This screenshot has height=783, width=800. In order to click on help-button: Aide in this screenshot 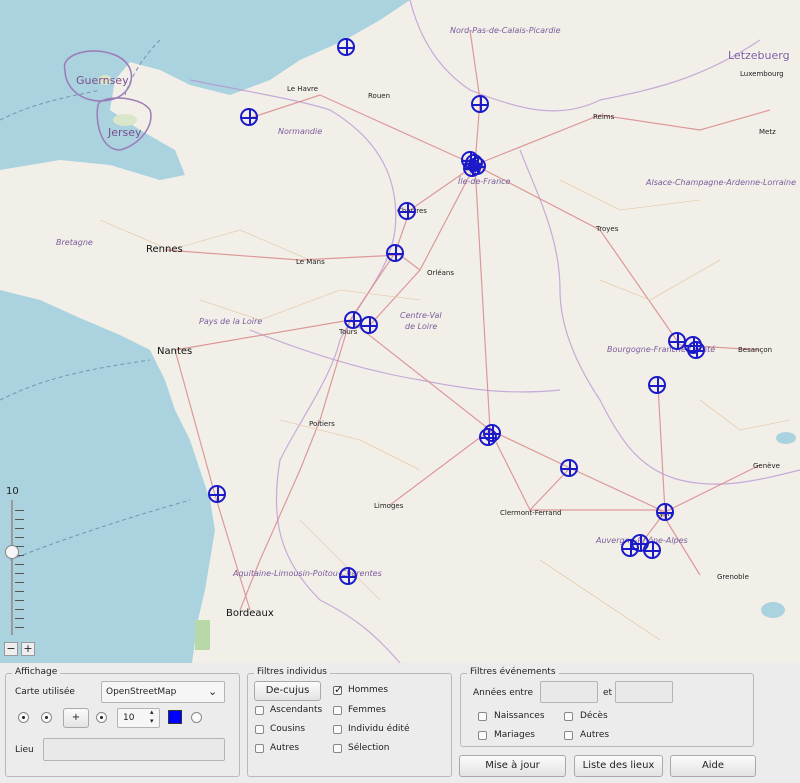, I will do `click(713, 766)`.